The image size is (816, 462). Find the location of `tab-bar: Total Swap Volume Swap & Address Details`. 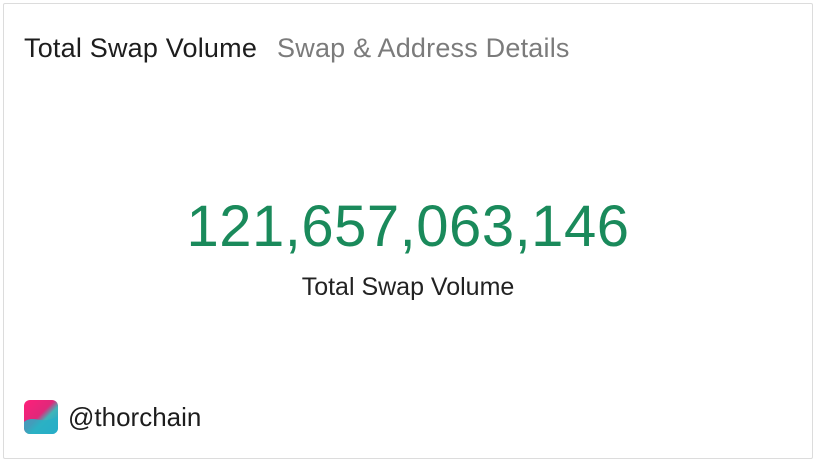

tab-bar: Total Swap Volume Swap & Address Details is located at coordinates (297, 48).